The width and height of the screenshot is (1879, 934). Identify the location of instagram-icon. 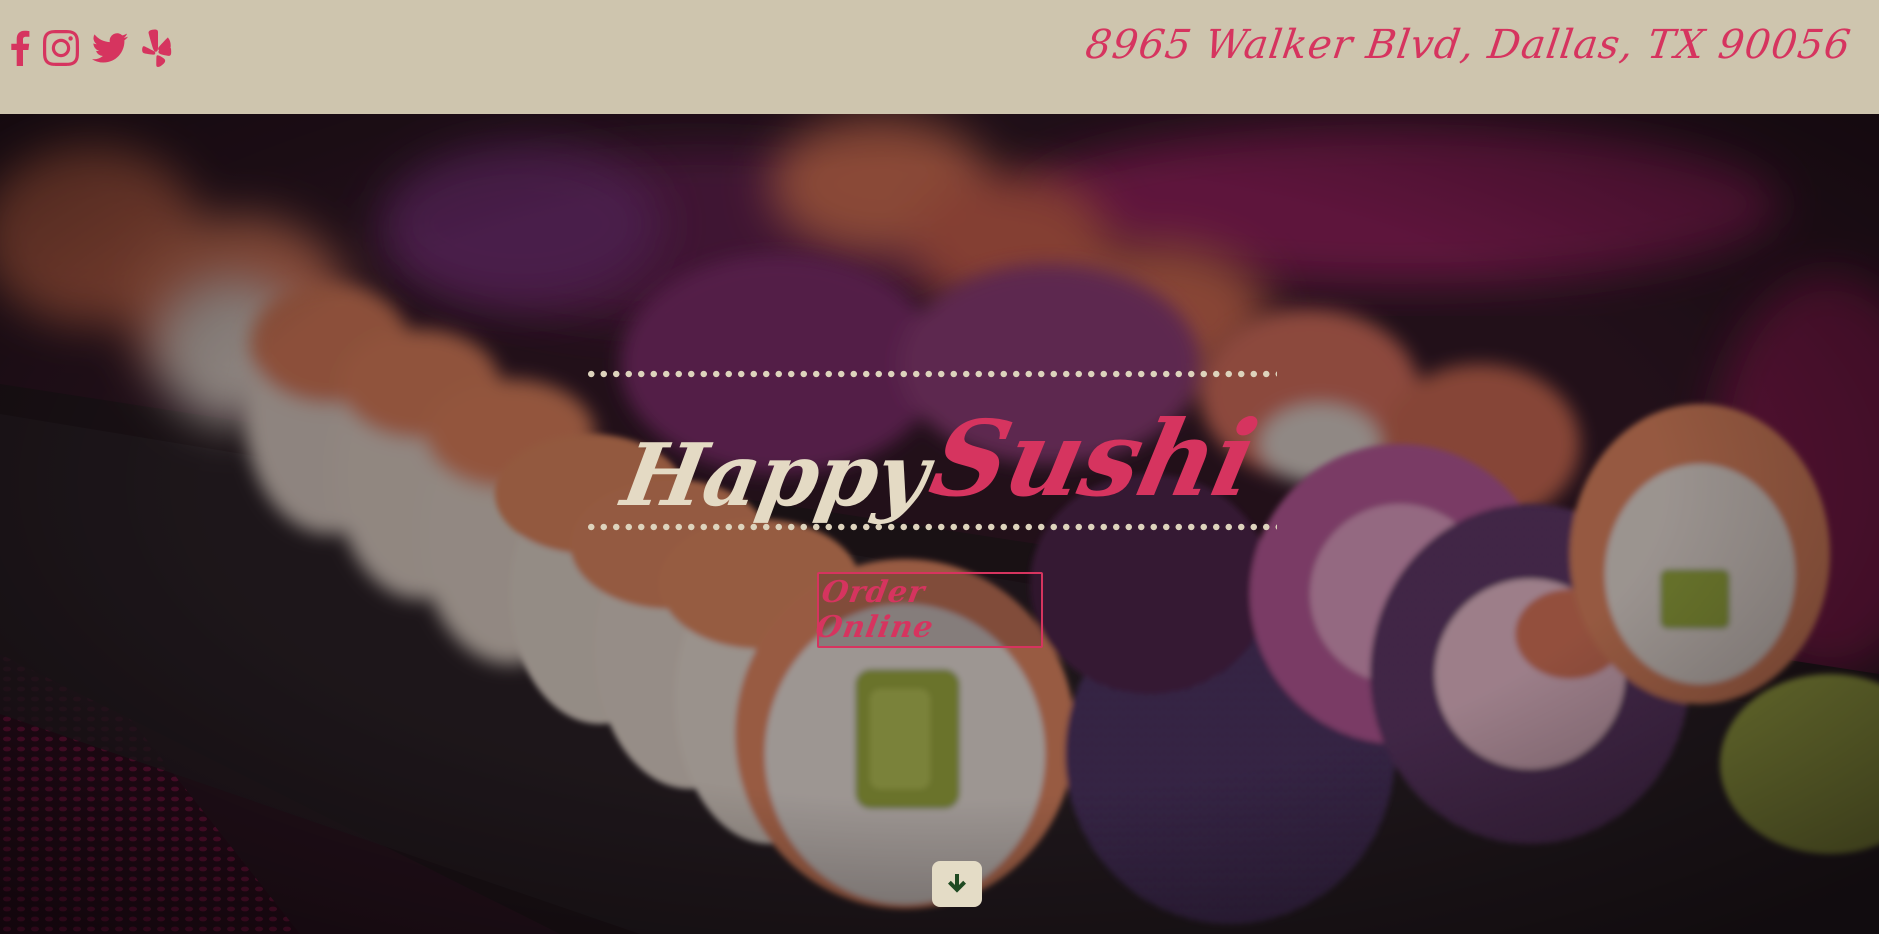
(61, 48).